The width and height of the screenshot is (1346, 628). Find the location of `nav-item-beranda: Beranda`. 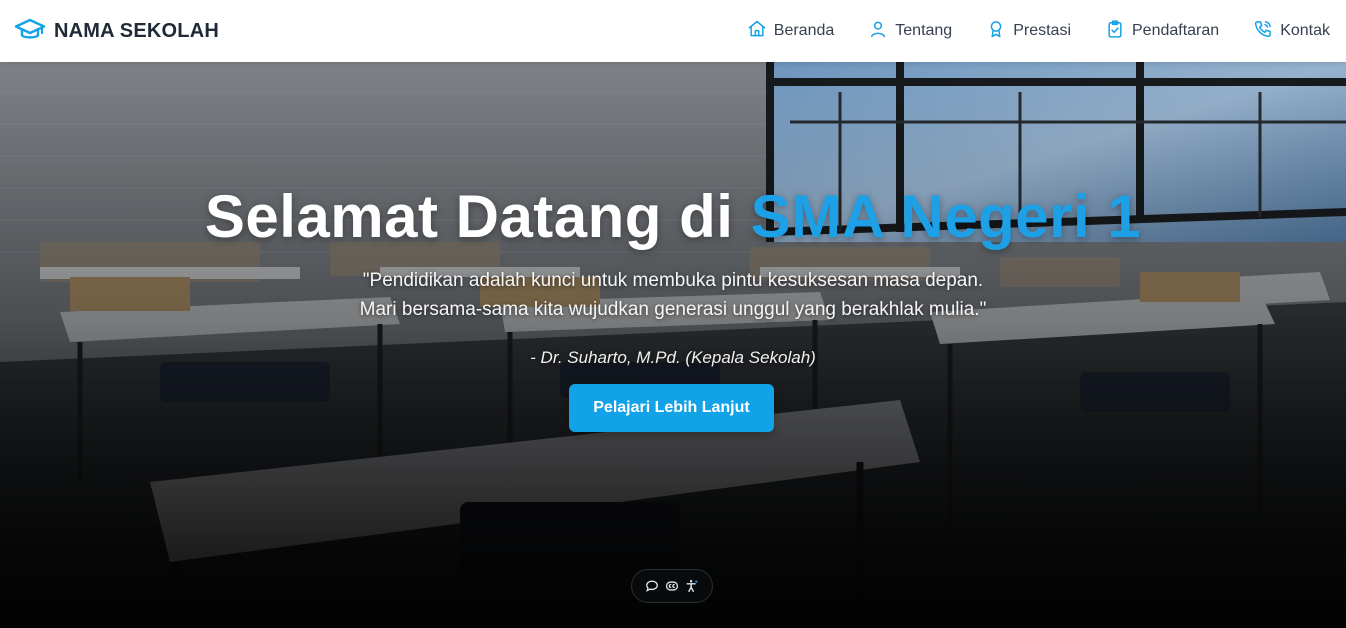

nav-item-beranda: Beranda is located at coordinates (791, 31).